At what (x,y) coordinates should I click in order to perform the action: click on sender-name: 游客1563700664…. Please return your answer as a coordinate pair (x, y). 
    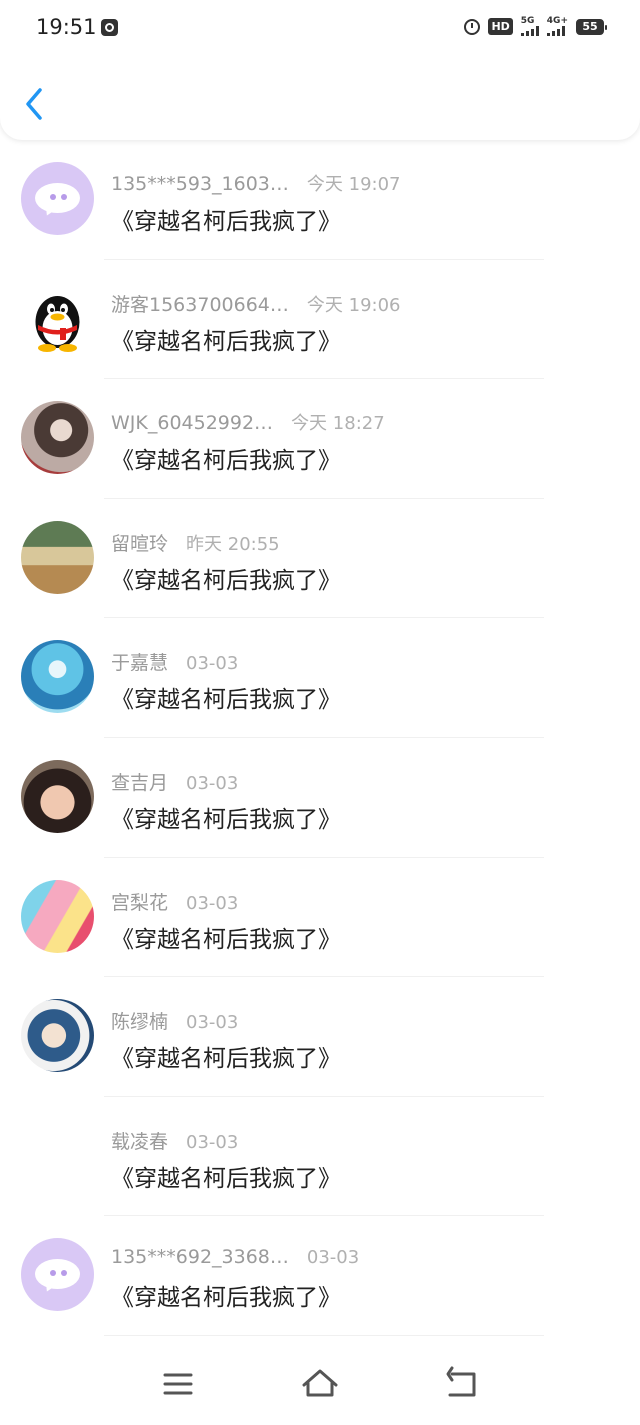
    Looking at the image, I should click on (200, 304).